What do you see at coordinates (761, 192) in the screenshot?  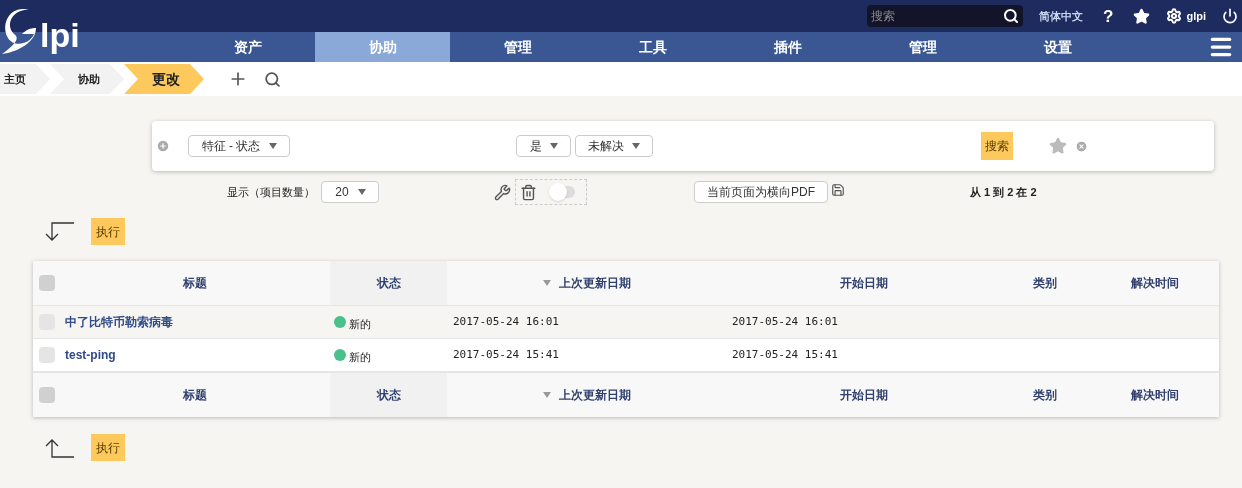 I see `export-select: 当前页面为横向PDF` at bounding box center [761, 192].